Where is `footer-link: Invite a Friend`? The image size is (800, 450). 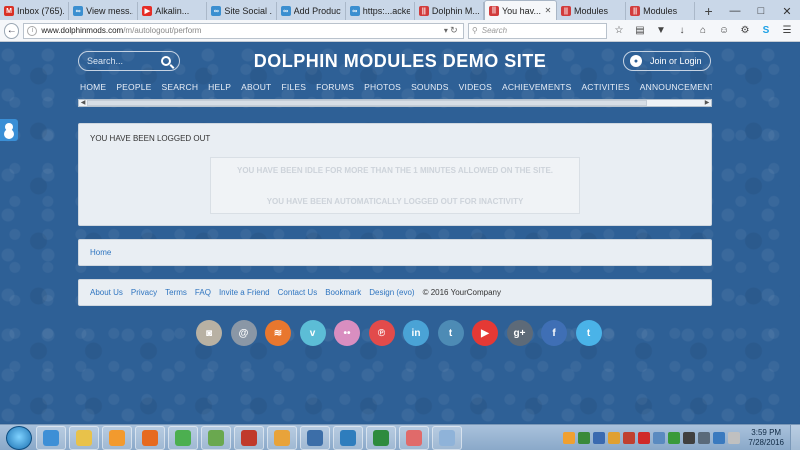
footer-link: Invite a Friend is located at coordinates (244, 292).